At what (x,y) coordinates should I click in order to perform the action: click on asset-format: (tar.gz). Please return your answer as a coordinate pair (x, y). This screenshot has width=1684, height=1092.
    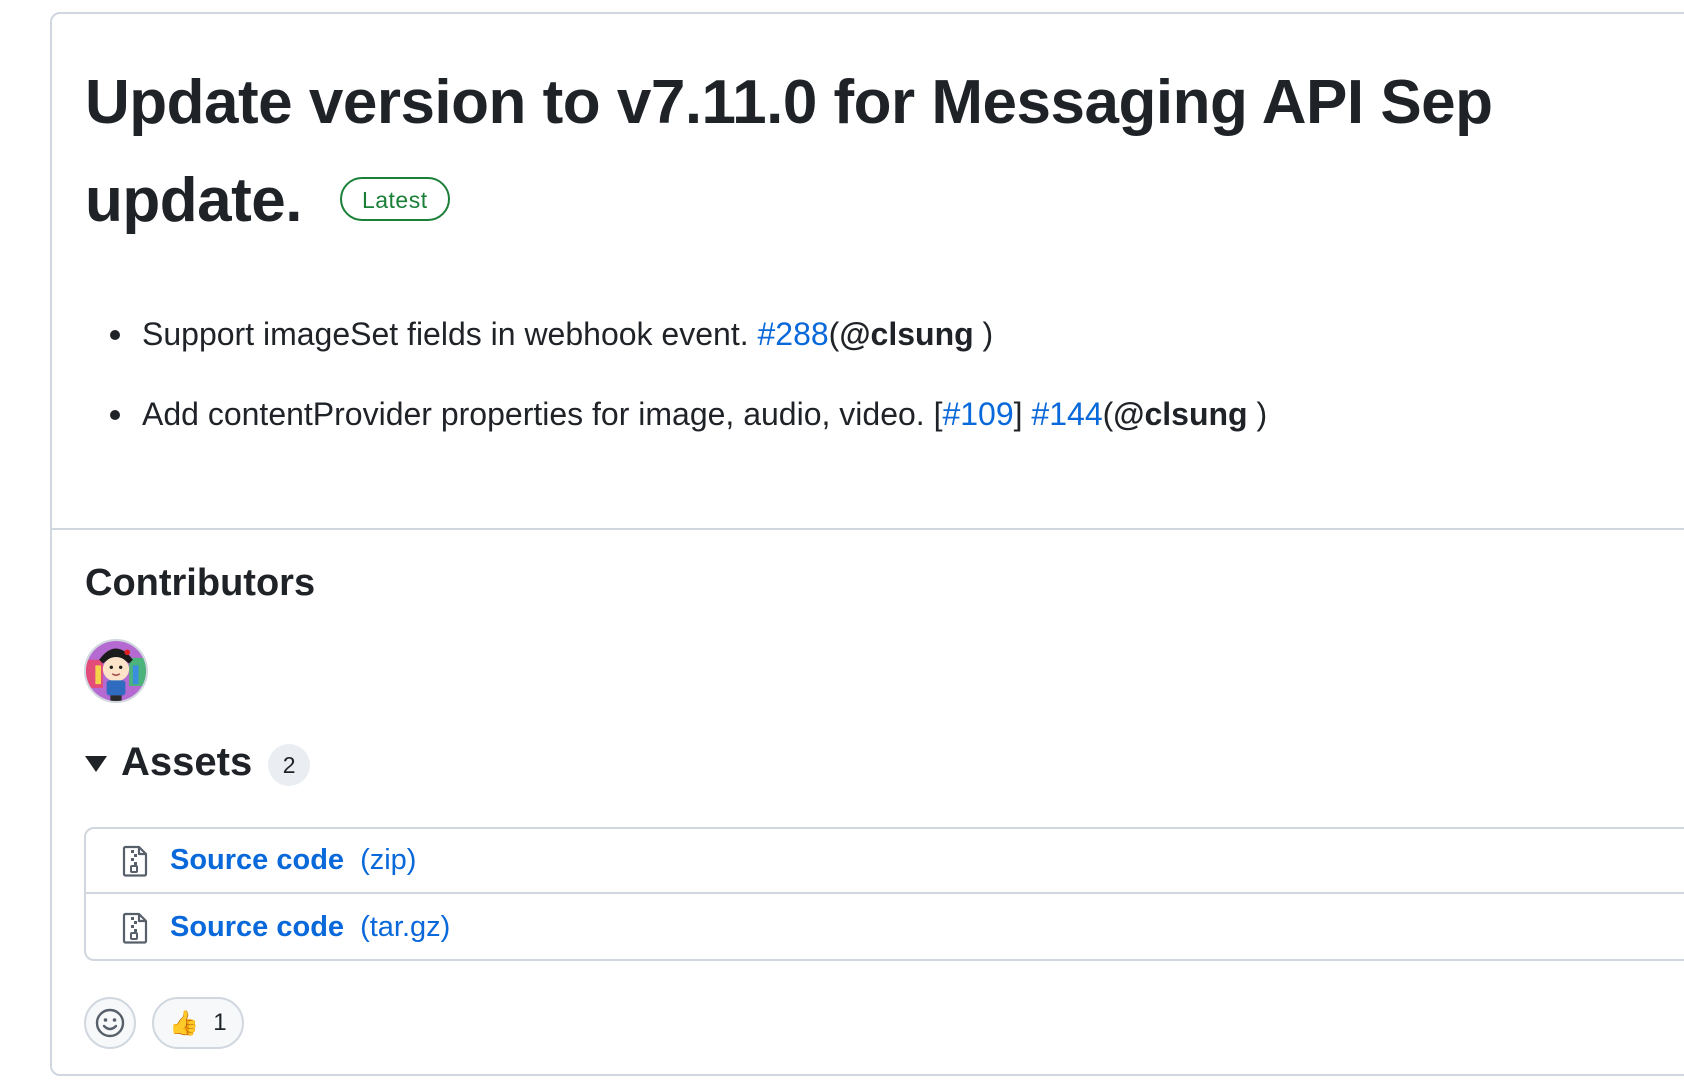
    Looking at the image, I should click on (405, 927).